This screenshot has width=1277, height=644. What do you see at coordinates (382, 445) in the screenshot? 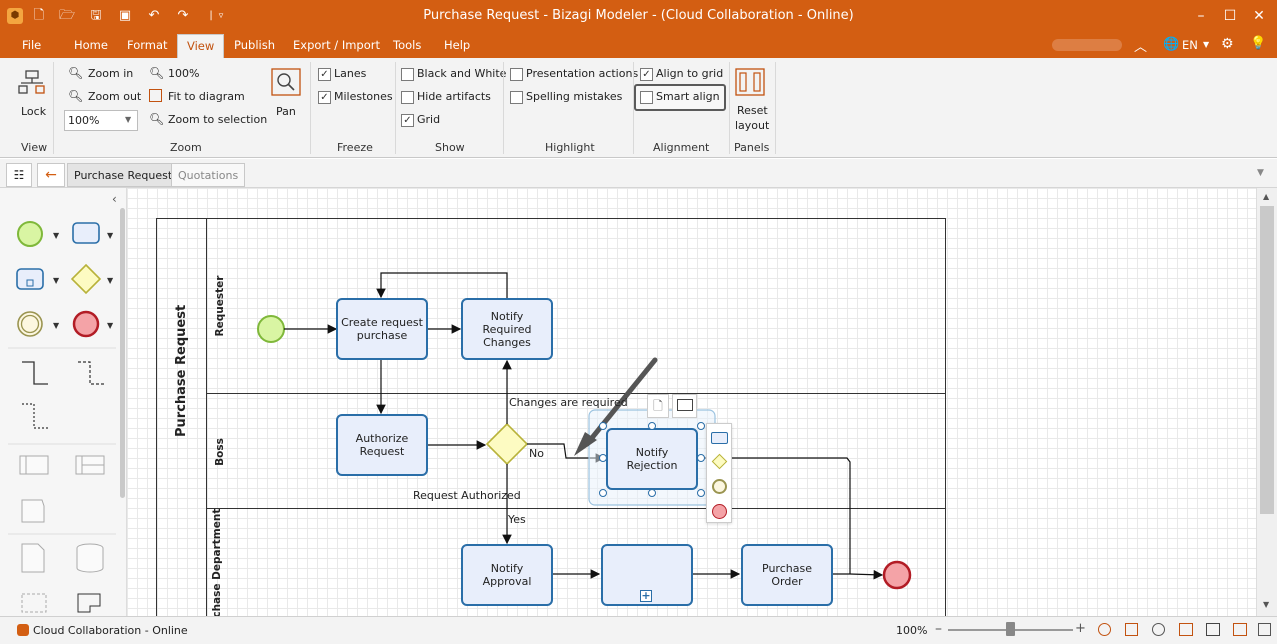
I see `task-authorize-request: Authorize Request` at bounding box center [382, 445].